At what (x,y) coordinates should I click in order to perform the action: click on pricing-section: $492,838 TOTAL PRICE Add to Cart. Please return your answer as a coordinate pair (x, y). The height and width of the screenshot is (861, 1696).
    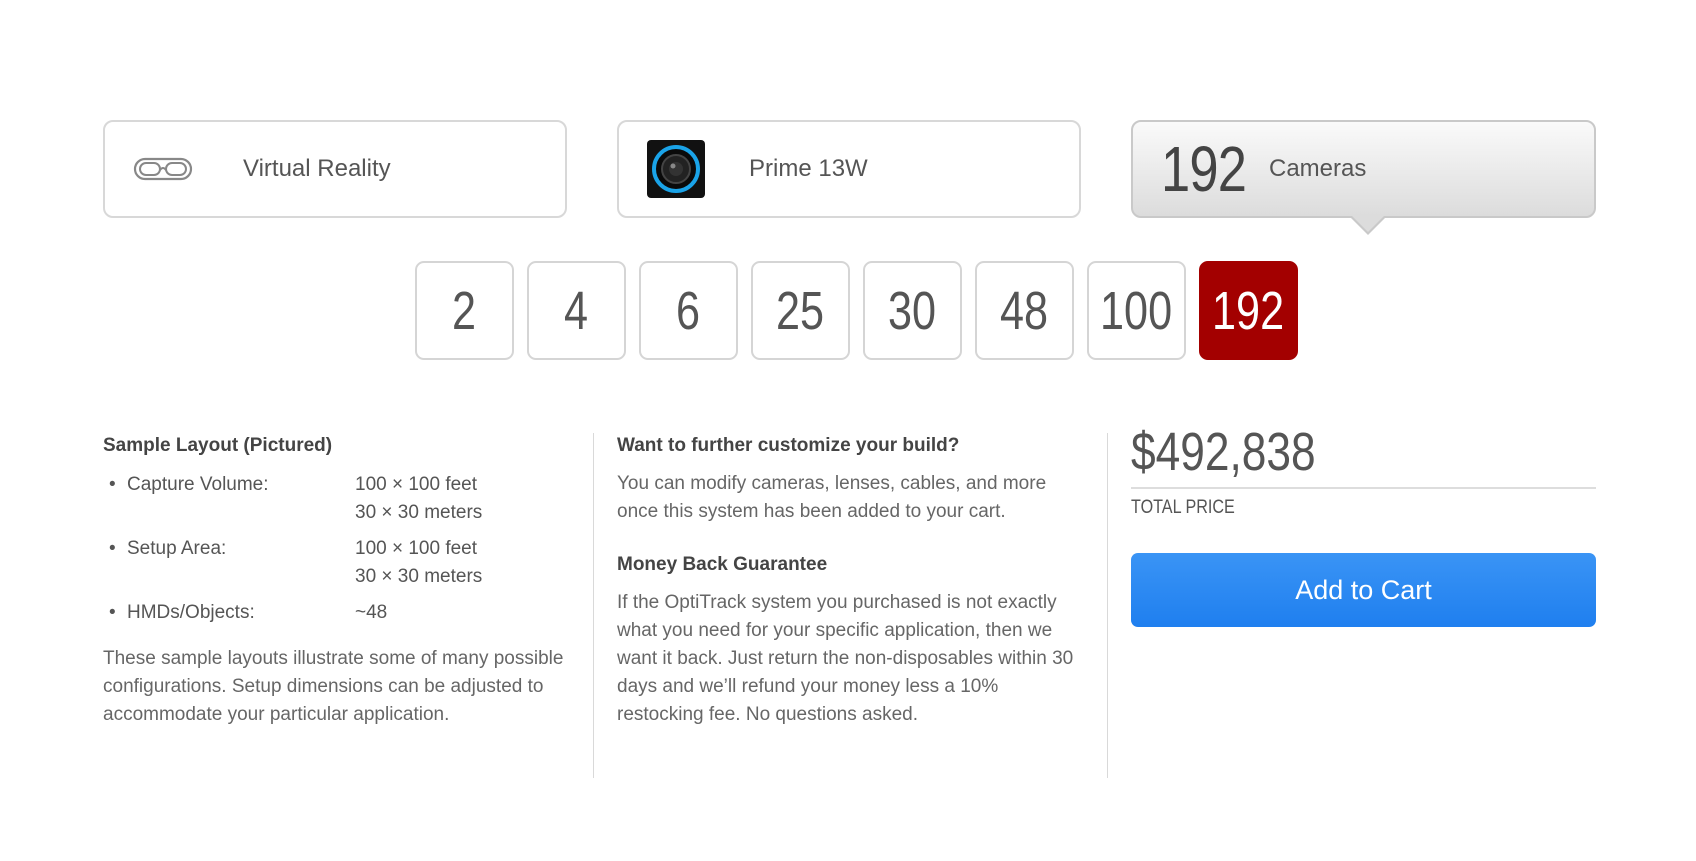
    Looking at the image, I should click on (1363, 524).